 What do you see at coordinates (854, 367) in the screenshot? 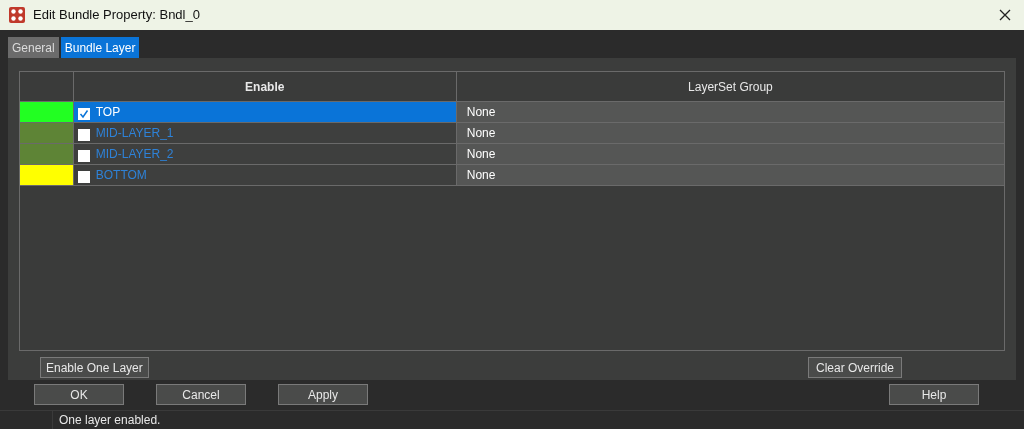
I see `clear-override-button: Clear Override` at bounding box center [854, 367].